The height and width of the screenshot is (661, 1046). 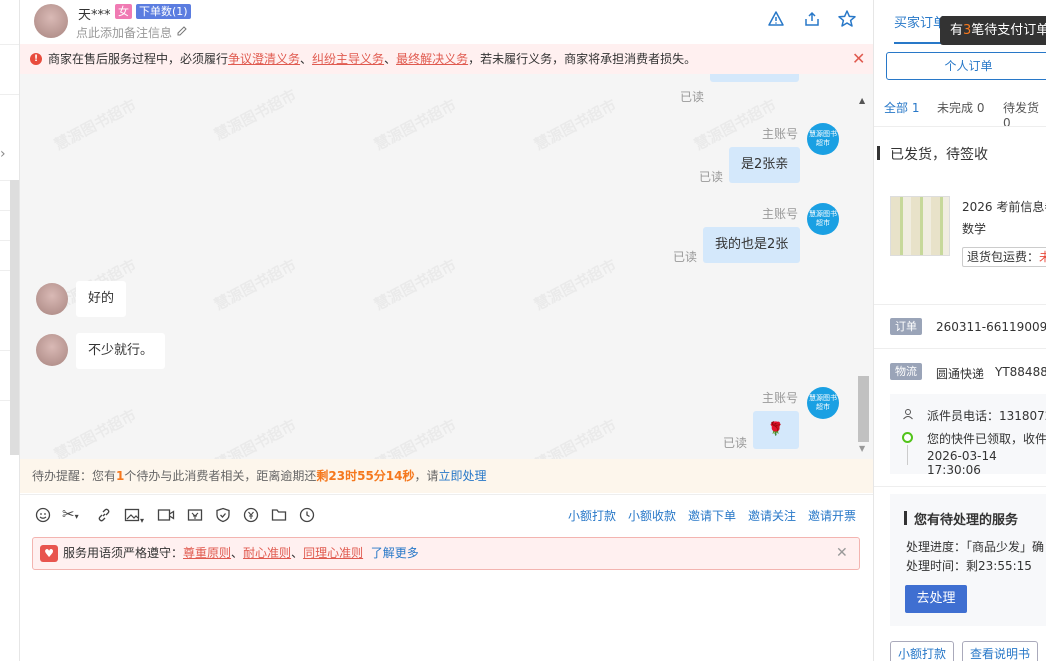 What do you see at coordinates (582, 59) in the screenshot?
I see `notice-suffix: ，若未履行义务，商家将承担消费者损失。` at bounding box center [582, 59].